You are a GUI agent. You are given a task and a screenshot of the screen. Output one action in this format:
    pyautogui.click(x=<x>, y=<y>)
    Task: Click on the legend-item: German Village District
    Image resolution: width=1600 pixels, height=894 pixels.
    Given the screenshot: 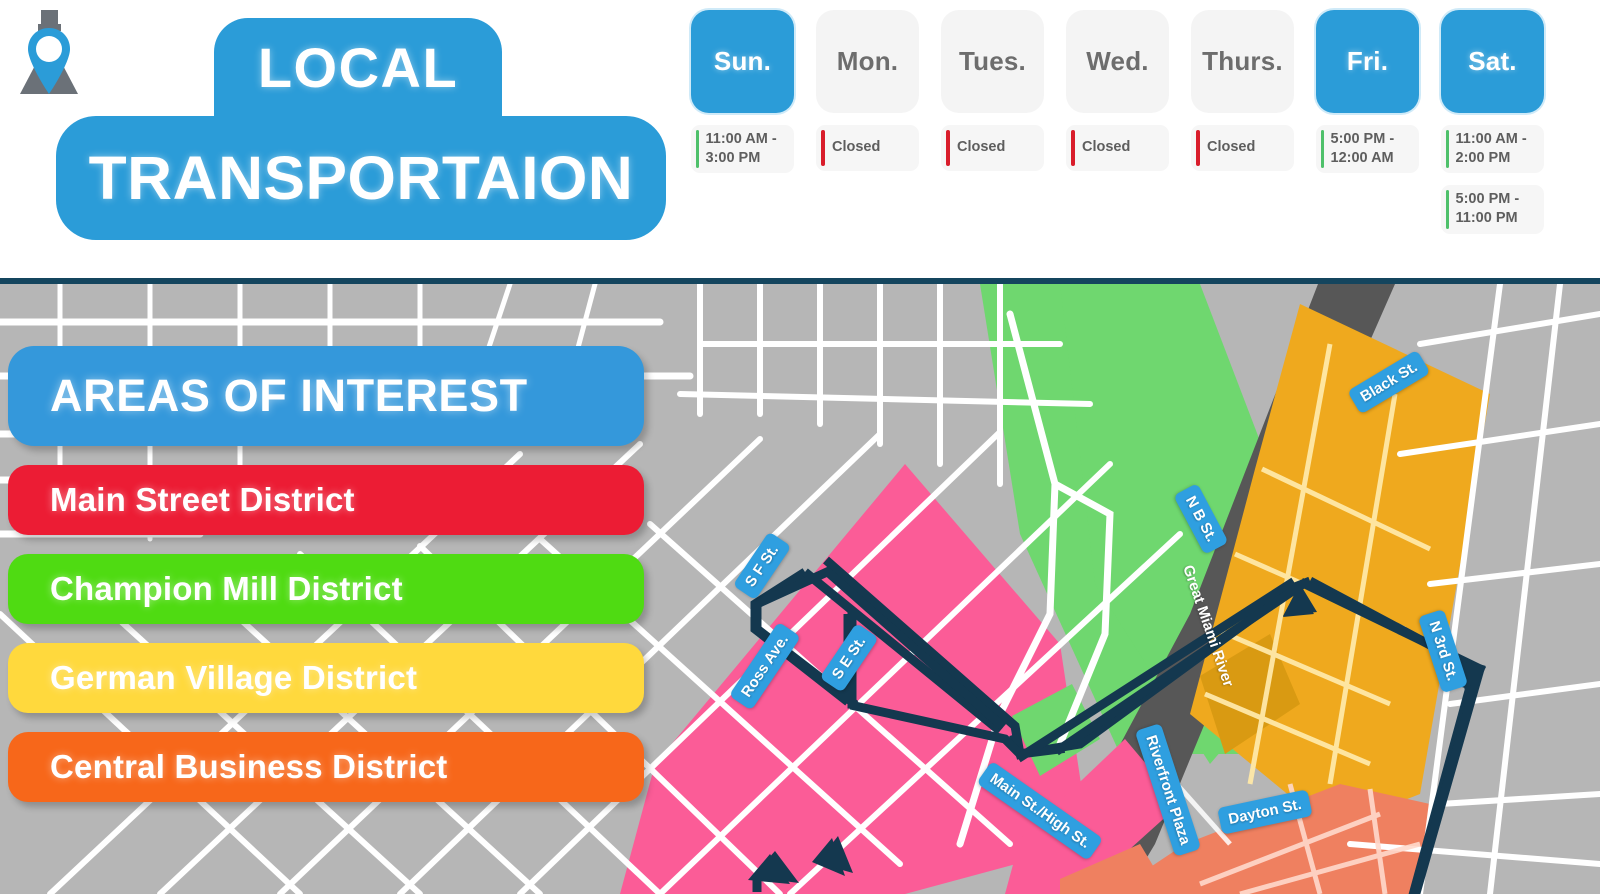 What is the action you would take?
    pyautogui.click(x=326, y=678)
    